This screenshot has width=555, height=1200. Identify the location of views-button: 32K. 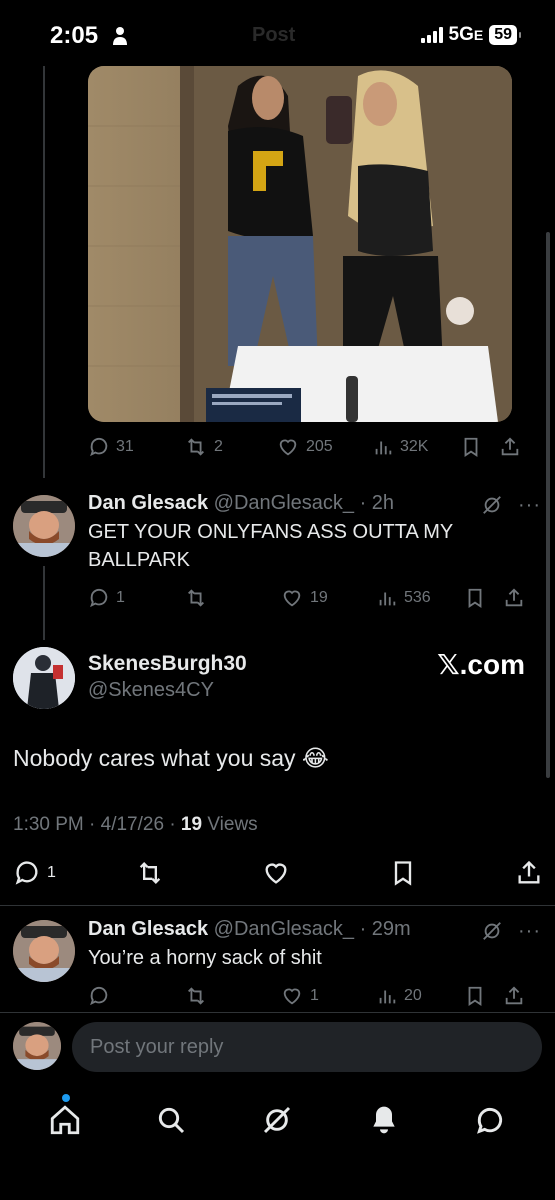
(420, 447).